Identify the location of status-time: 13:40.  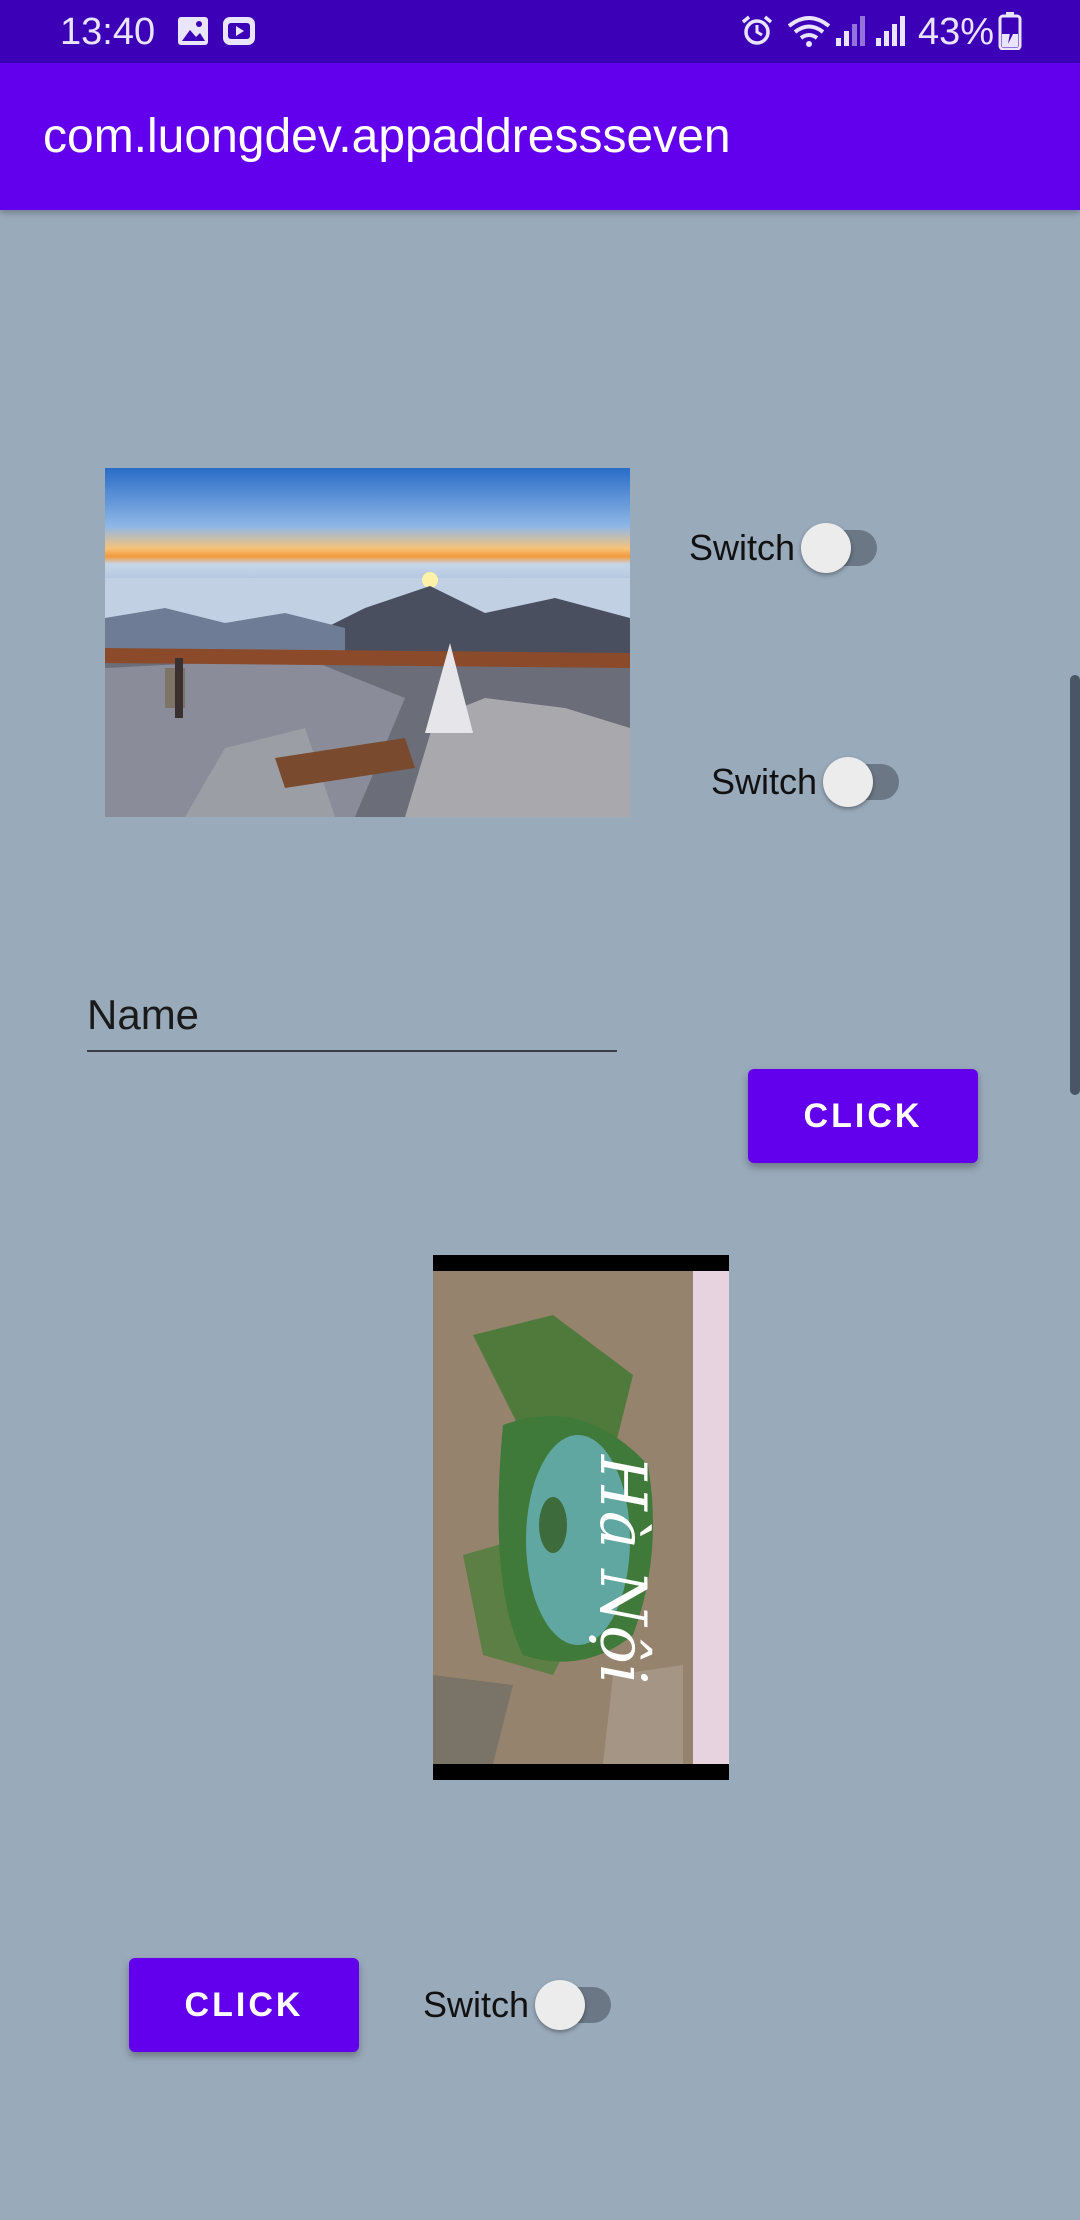
(108, 32).